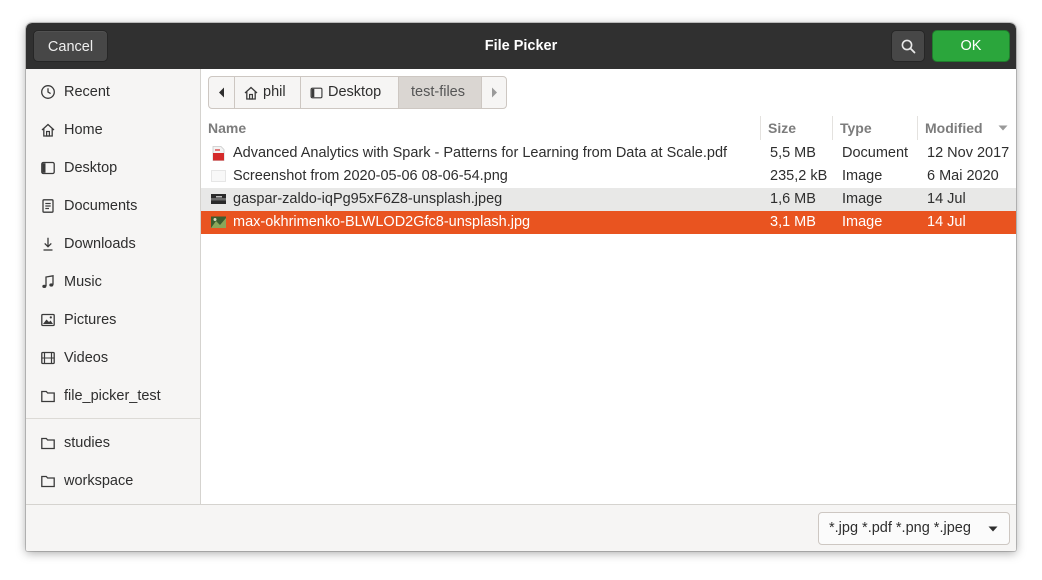  What do you see at coordinates (90, 320) in the screenshot?
I see `sidebar-item-label: Pictures` at bounding box center [90, 320].